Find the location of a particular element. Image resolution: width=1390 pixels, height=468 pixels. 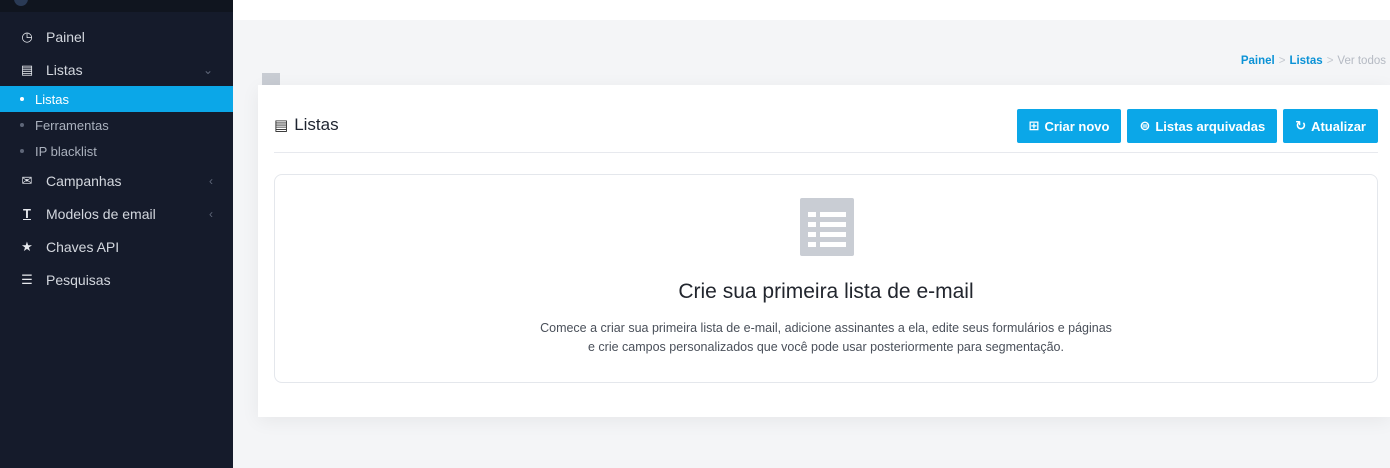

sidebar-subitem-ip-blacklist: IP blacklist is located at coordinates (116, 151).